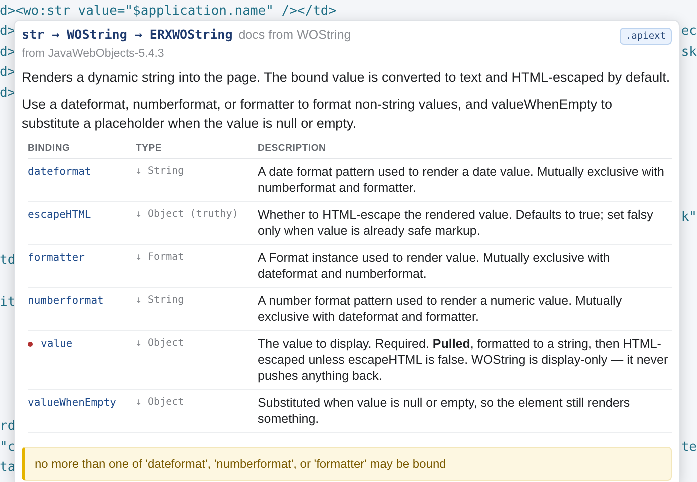 This screenshot has height=482, width=697. Describe the element at coordinates (445, 411) in the screenshot. I see `binding-description: Substituted when value is null or empty, so the element still renders something.` at that location.